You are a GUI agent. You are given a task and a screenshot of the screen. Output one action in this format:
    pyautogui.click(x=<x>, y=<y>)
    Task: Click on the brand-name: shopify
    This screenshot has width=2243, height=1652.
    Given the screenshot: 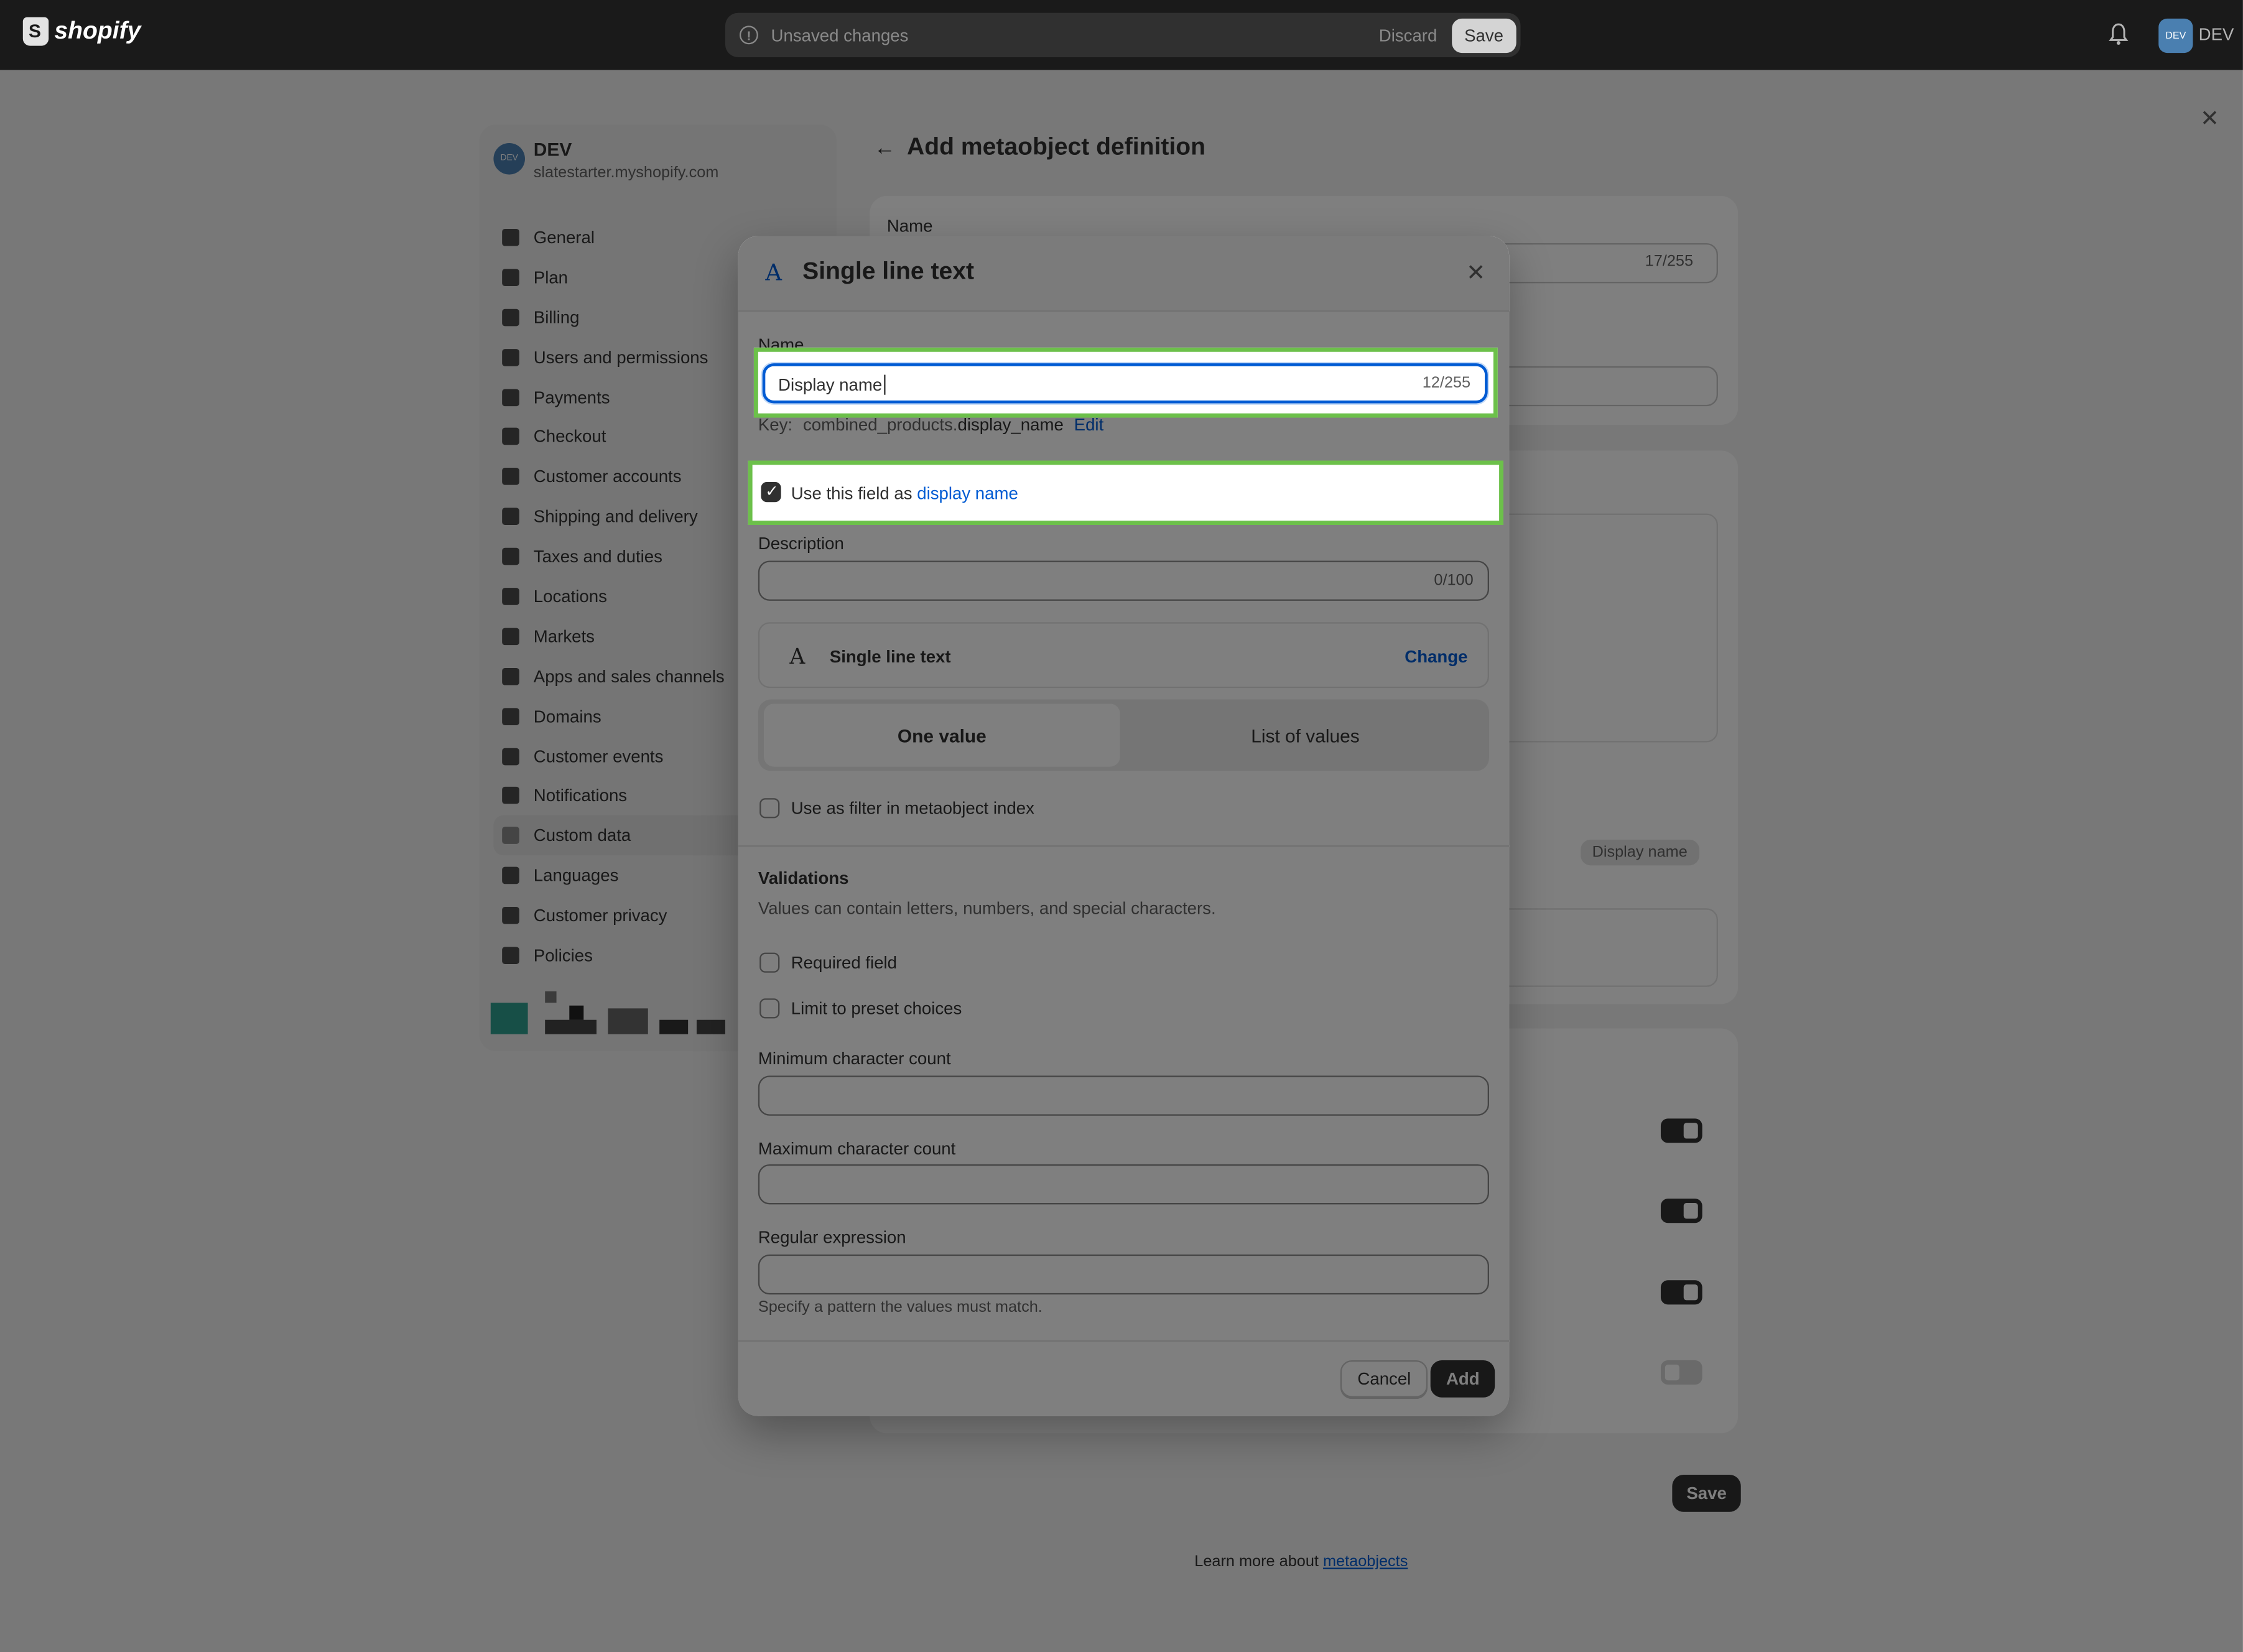 What is the action you would take?
    pyautogui.click(x=98, y=31)
    